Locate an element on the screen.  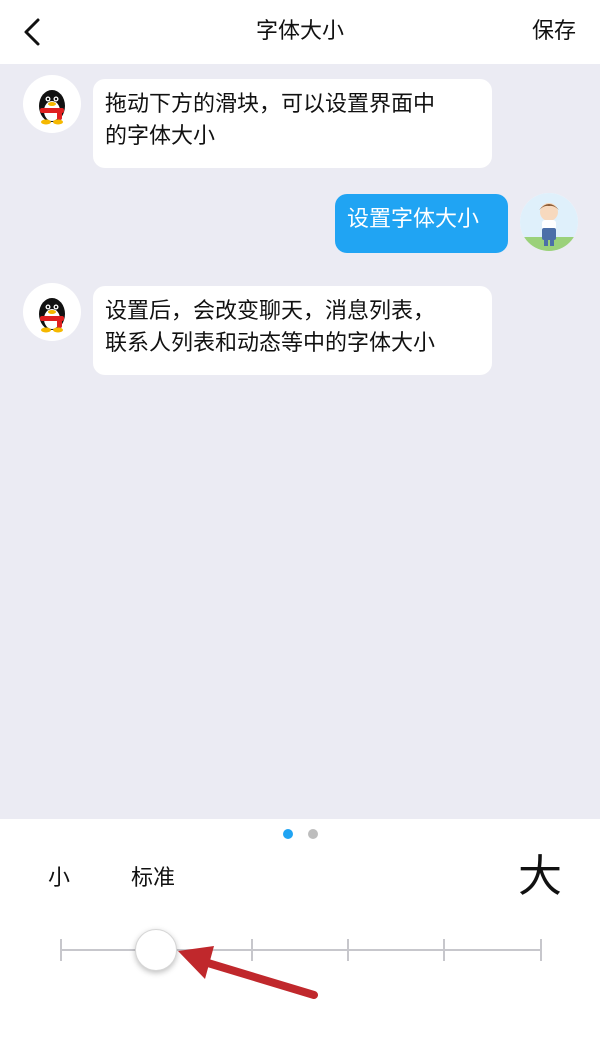
chat-text-line: 设置字体大小 is located at coordinates (413, 219).